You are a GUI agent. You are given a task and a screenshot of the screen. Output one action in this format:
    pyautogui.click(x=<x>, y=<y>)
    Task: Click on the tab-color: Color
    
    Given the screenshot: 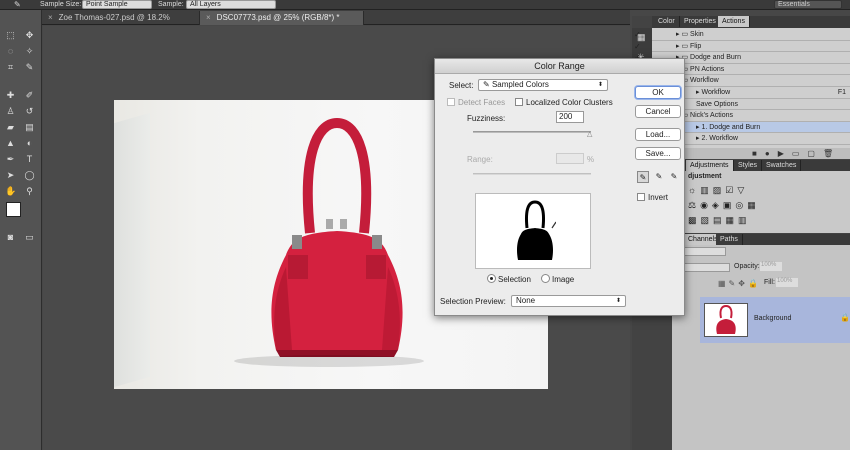 What is the action you would take?
    pyautogui.click(x=667, y=21)
    